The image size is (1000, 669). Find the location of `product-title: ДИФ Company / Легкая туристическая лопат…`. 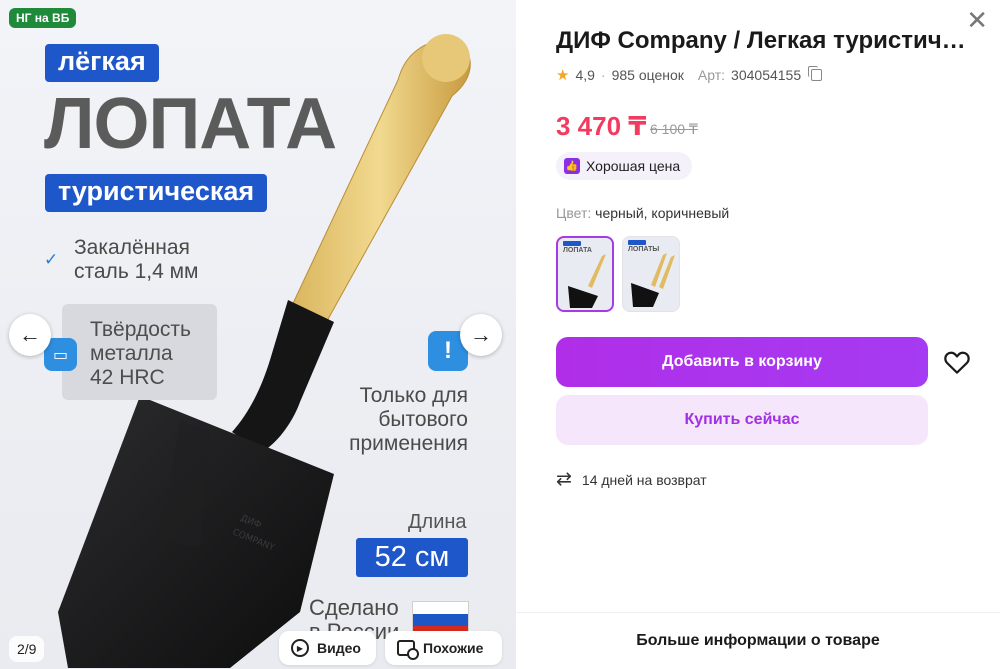

product-title: ДИФ Company / Легкая туристическая лопат… is located at coordinates (761, 40).